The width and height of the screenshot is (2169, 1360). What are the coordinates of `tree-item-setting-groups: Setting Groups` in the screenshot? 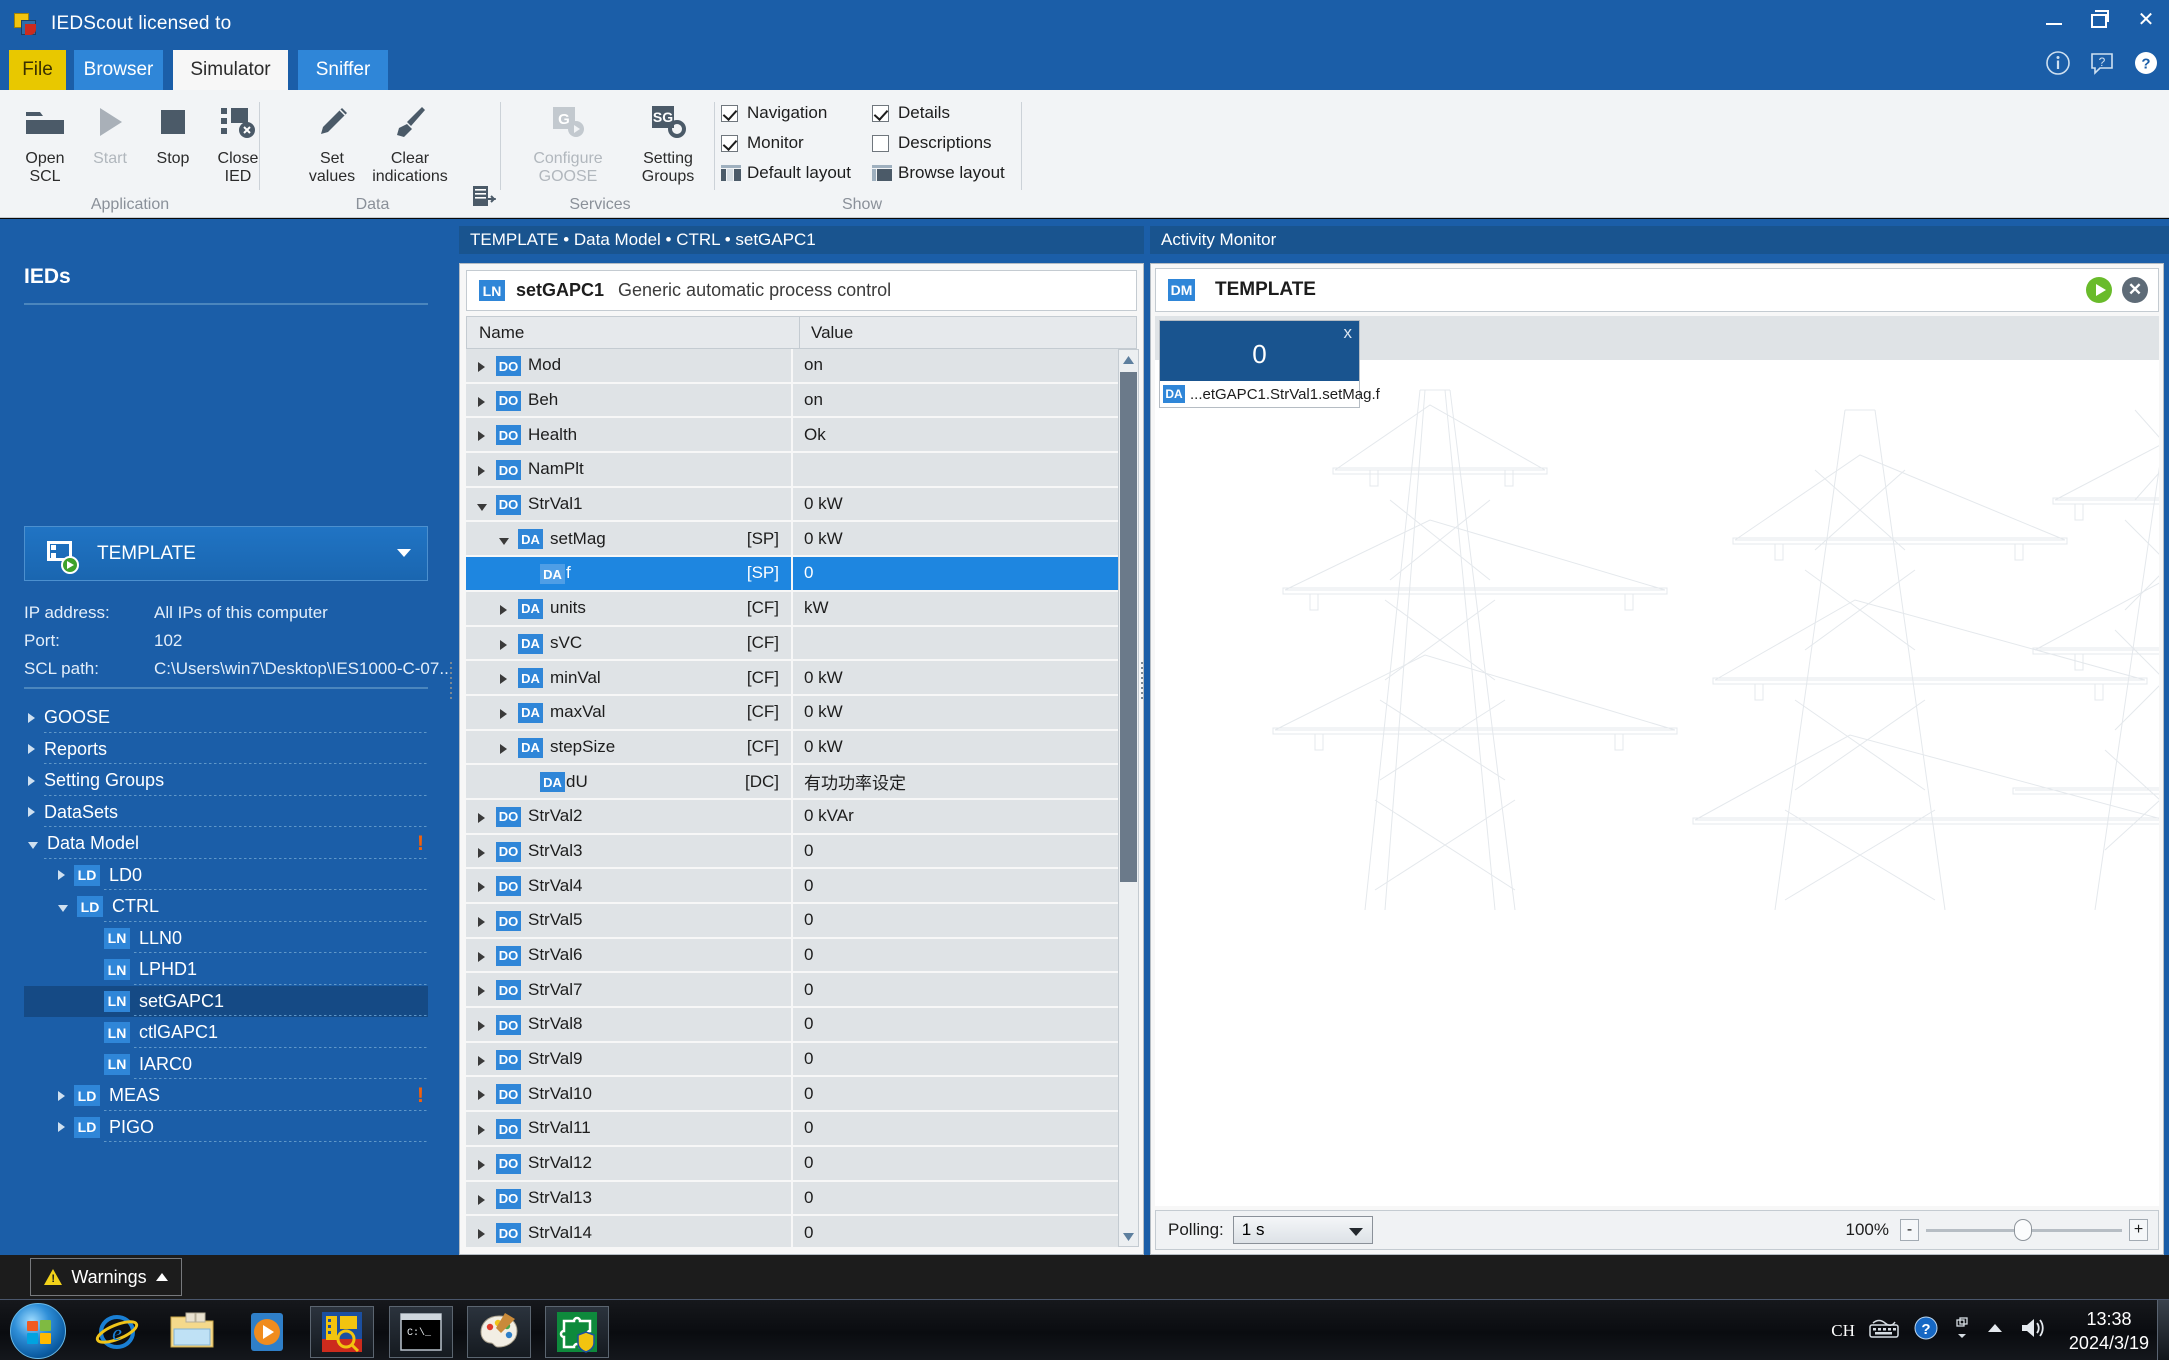 It's located at (226, 781).